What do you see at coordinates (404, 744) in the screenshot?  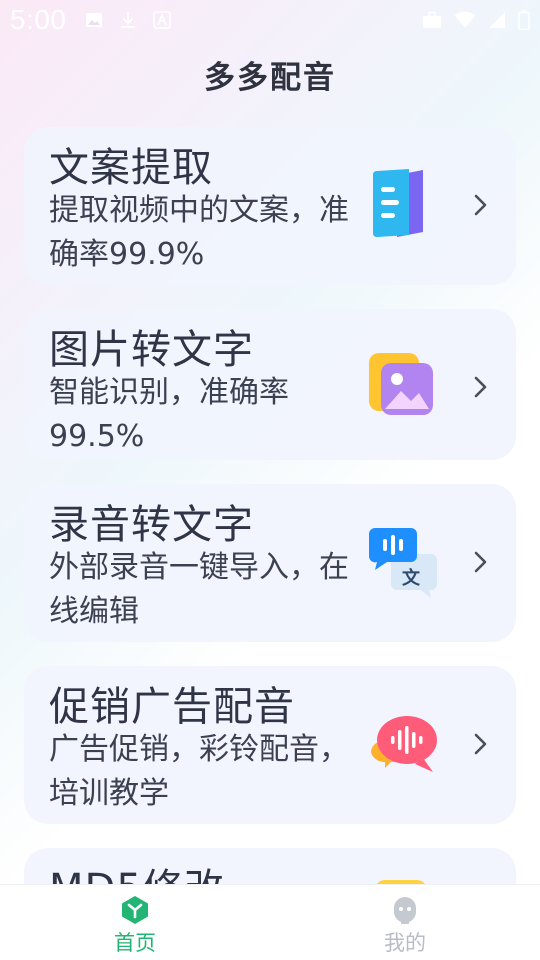 I see `speech-bubble-icon` at bounding box center [404, 744].